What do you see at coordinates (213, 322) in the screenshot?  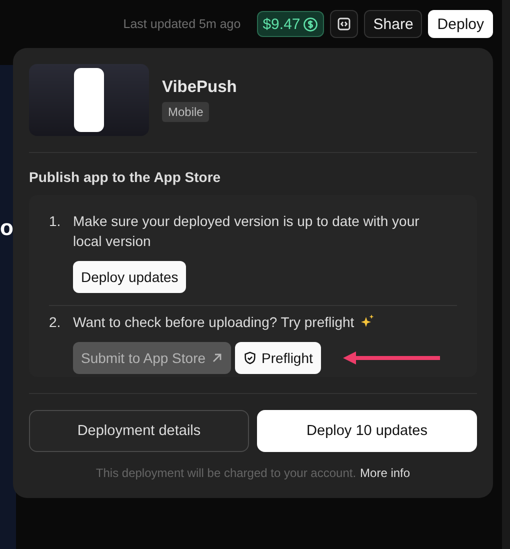 I see `step-text: Want to check before uploading? Try preflight` at bounding box center [213, 322].